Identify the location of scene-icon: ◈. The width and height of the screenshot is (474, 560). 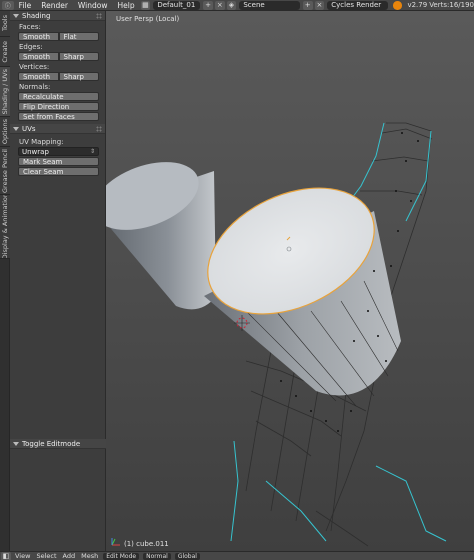
(231, 5).